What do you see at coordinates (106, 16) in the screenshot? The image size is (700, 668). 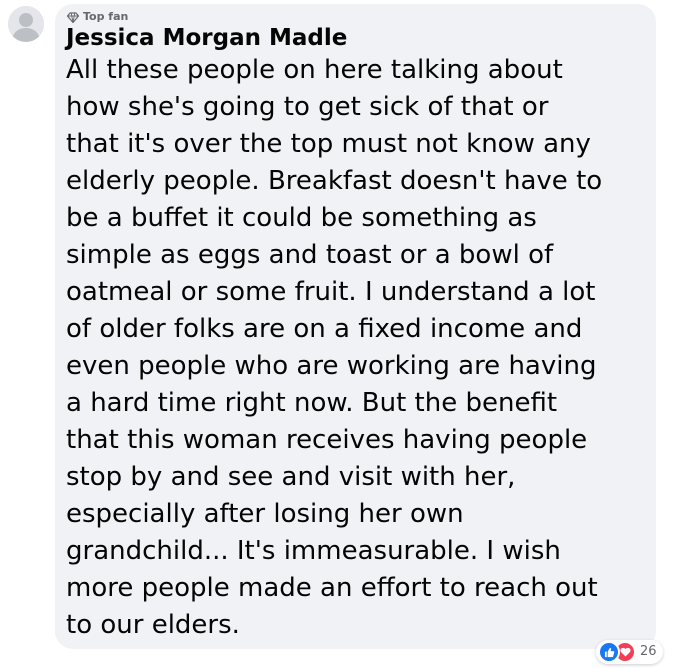 I see `badge-label: Top fan` at bounding box center [106, 16].